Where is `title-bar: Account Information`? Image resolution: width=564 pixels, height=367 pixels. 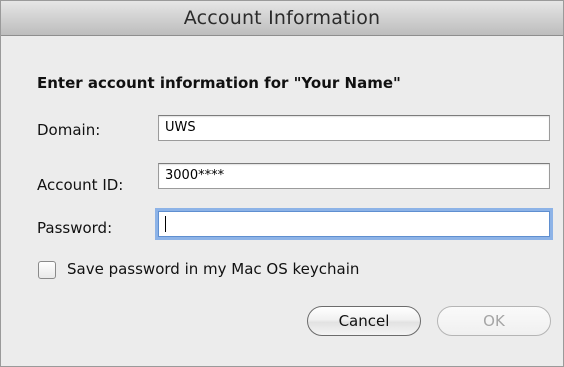
title-bar: Account Information is located at coordinates (282, 18).